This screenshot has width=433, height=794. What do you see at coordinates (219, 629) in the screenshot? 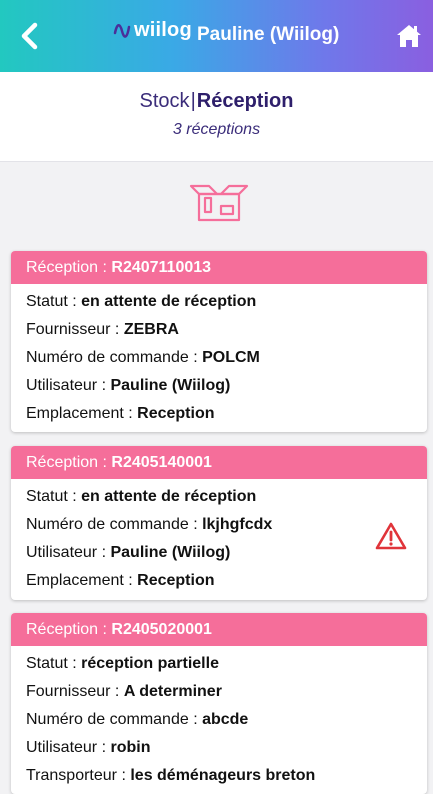
I see `reception-card-header: Réception : R2405020001` at bounding box center [219, 629].